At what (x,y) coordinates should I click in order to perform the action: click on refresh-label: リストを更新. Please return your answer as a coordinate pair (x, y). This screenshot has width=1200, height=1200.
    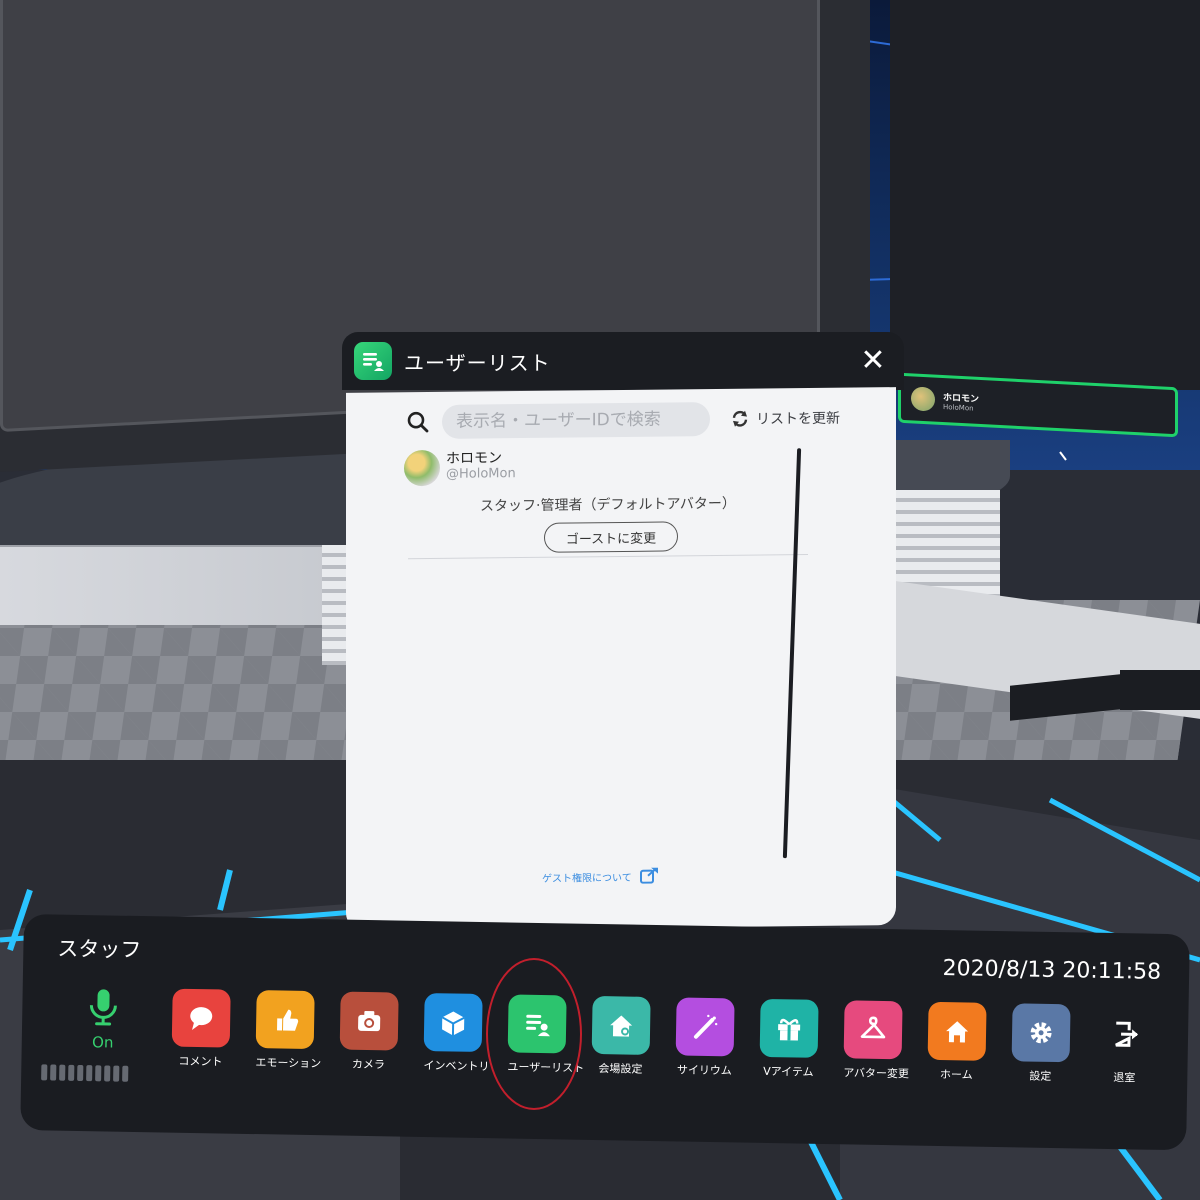
    Looking at the image, I should click on (798, 419).